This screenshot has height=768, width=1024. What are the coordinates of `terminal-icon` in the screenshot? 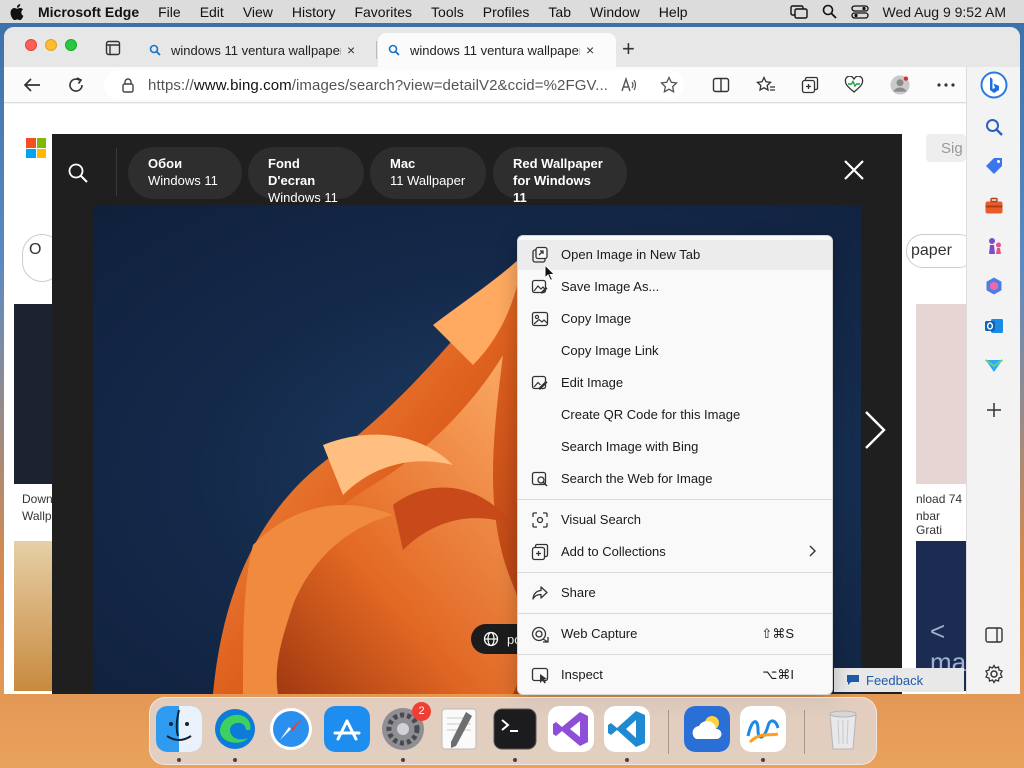 It's located at (515, 729).